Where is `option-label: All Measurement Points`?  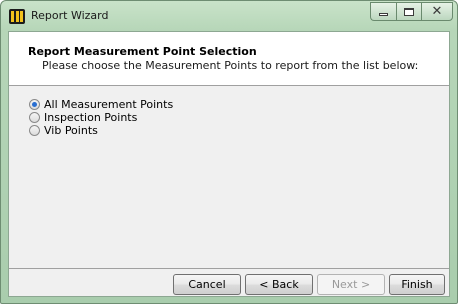 option-label: All Measurement Points is located at coordinates (108, 104).